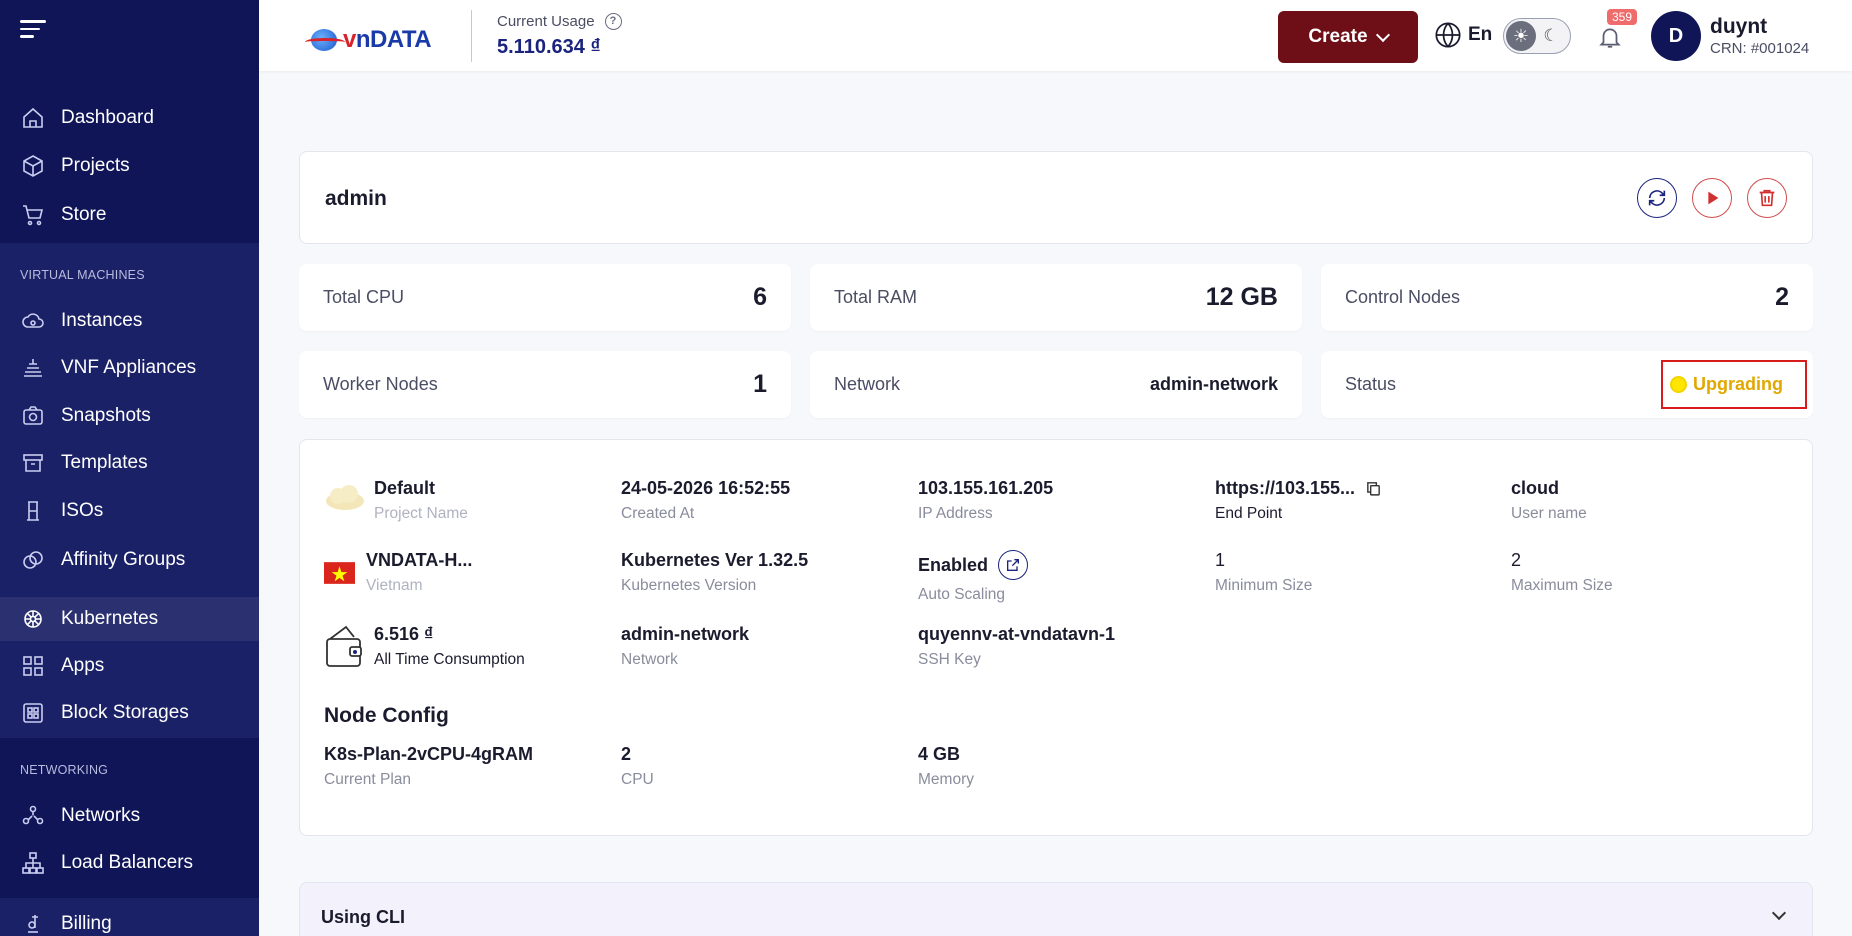 This screenshot has height=936, width=1852. Describe the element at coordinates (1549, 500) in the screenshot. I see `user-name-field: cloud User name` at that location.